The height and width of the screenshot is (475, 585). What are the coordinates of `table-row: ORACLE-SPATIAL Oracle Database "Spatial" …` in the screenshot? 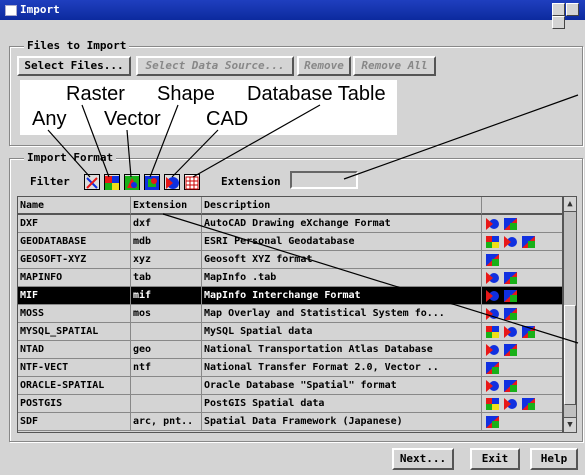 It's located at (290, 386).